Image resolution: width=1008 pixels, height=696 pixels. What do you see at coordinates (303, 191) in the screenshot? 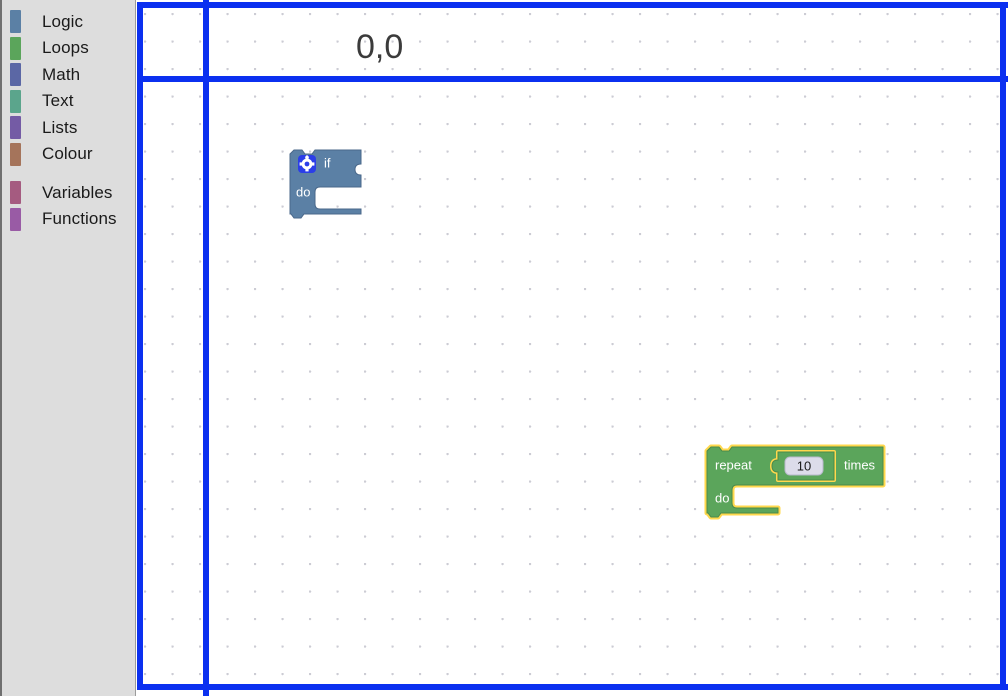
I see `if-block-label-do: do` at bounding box center [303, 191].